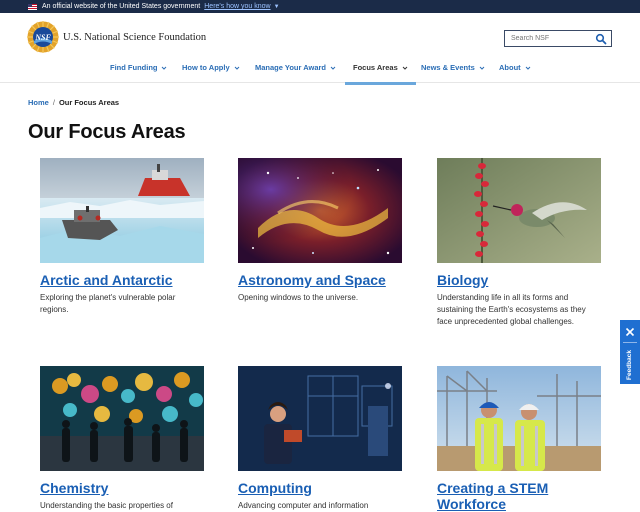  Describe the element at coordinates (320, 418) in the screenshot. I see `robot-lab-photo` at that location.